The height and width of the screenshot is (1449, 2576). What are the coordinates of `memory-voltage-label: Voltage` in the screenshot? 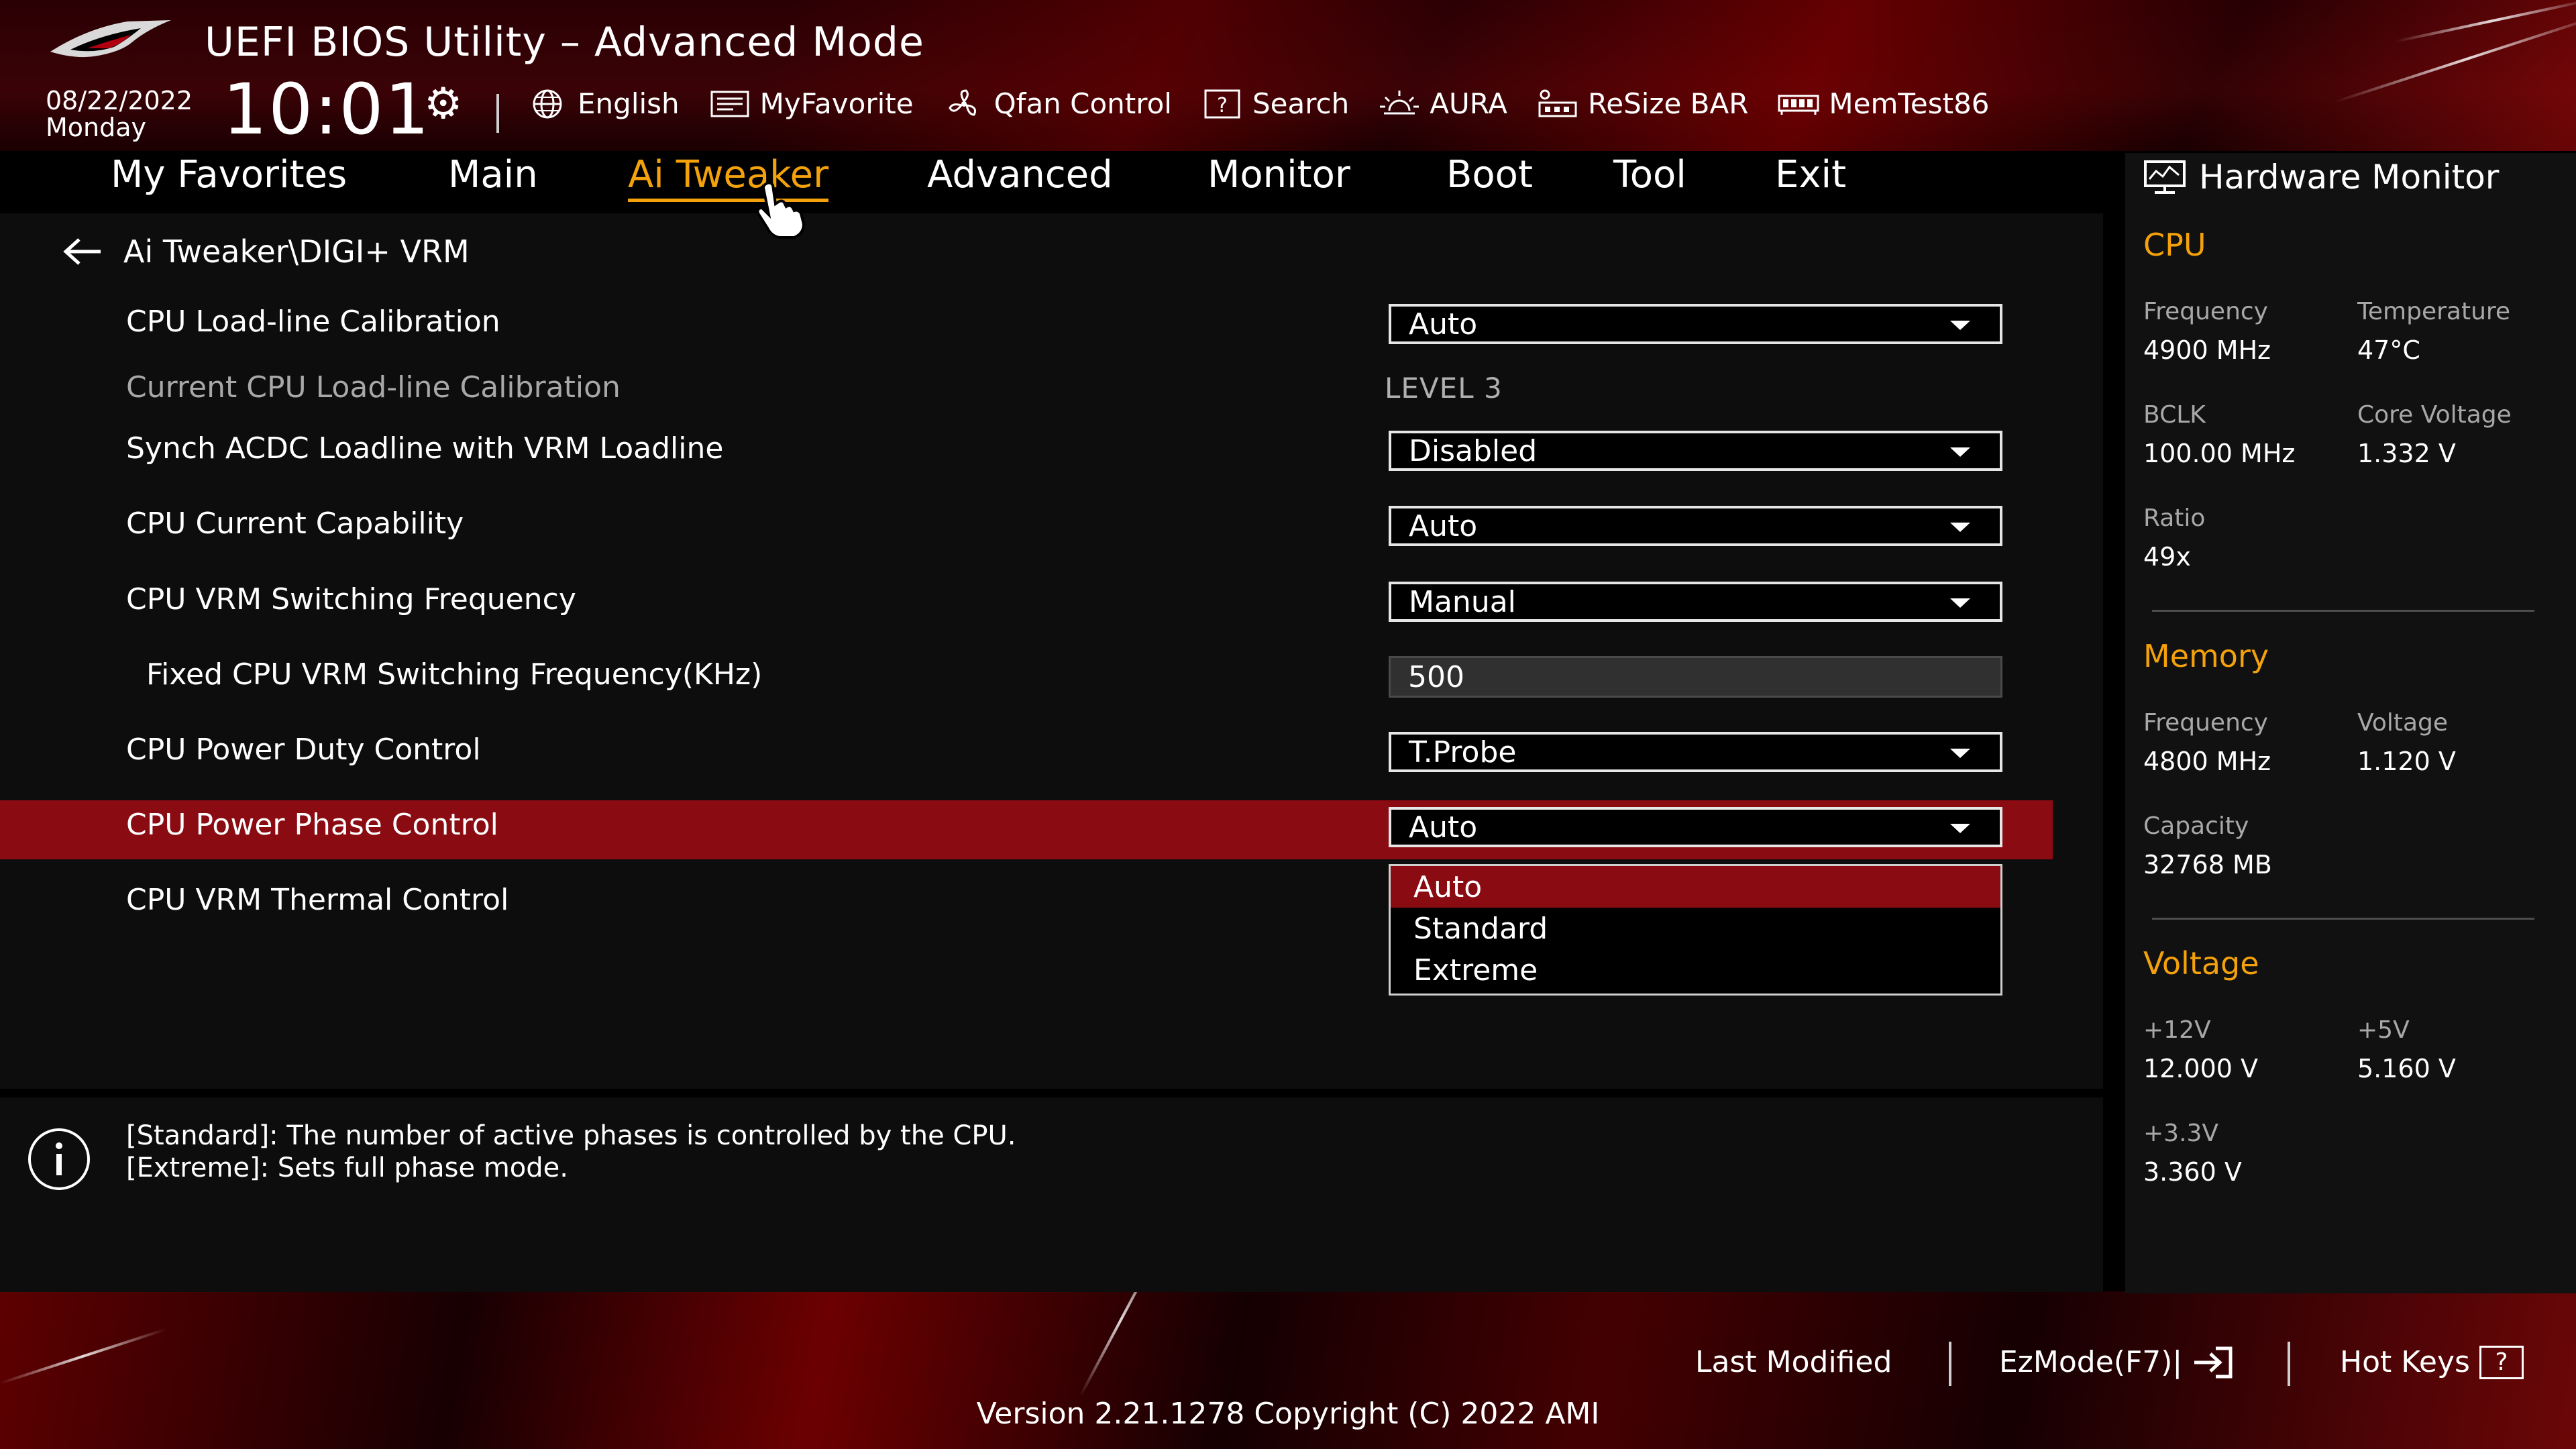 It's located at (2403, 723).